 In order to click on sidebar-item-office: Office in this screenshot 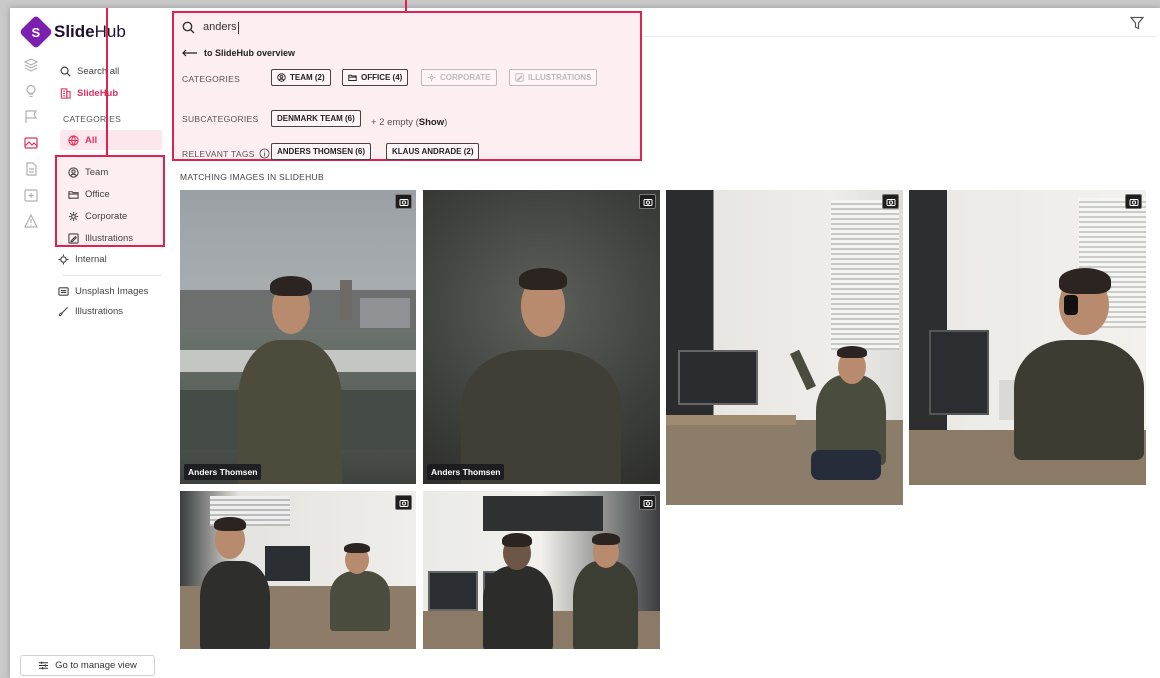, I will do `click(89, 194)`.